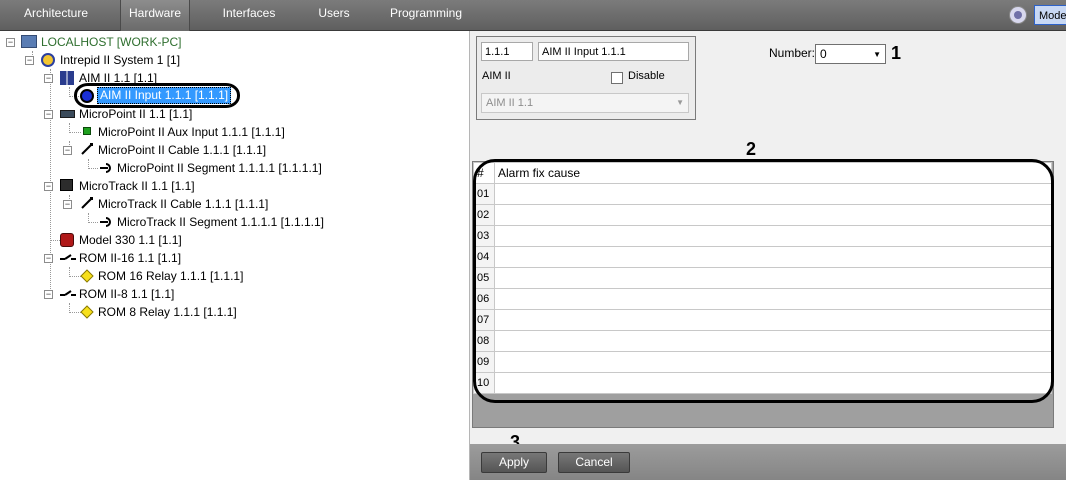 The width and height of the screenshot is (1066, 480). What do you see at coordinates (67, 240) in the screenshot?
I see `model330-icon` at bounding box center [67, 240].